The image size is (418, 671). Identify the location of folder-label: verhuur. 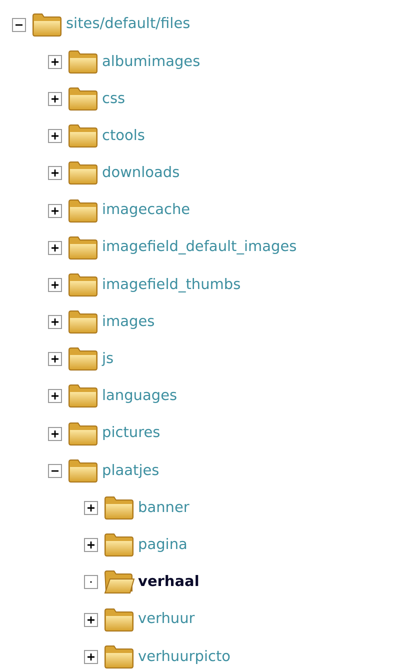
(166, 619).